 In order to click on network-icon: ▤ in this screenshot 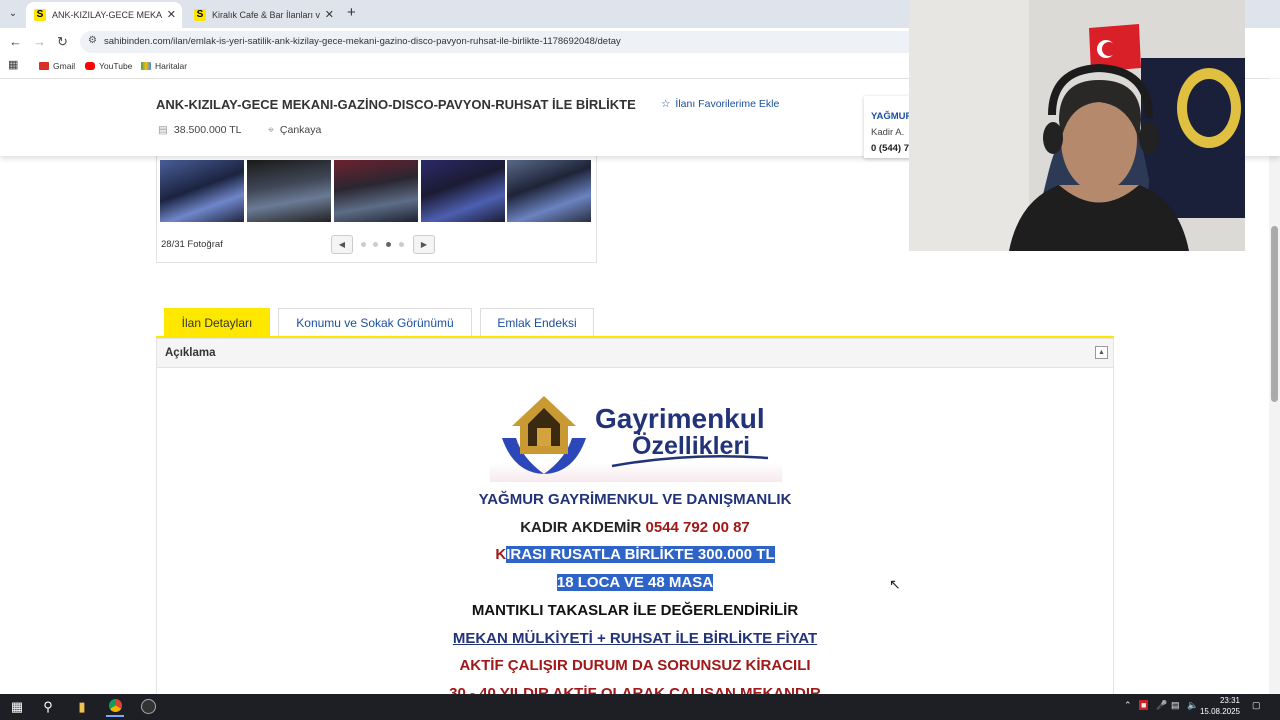, I will do `click(1175, 705)`.